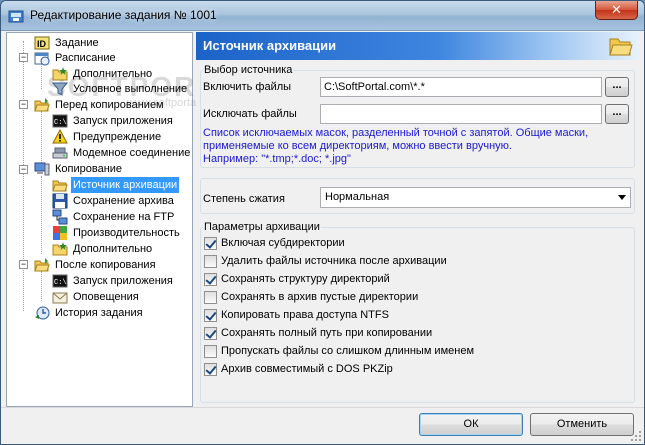 The image size is (645, 445). I want to click on tree-item-history: История задания, so click(89, 313).